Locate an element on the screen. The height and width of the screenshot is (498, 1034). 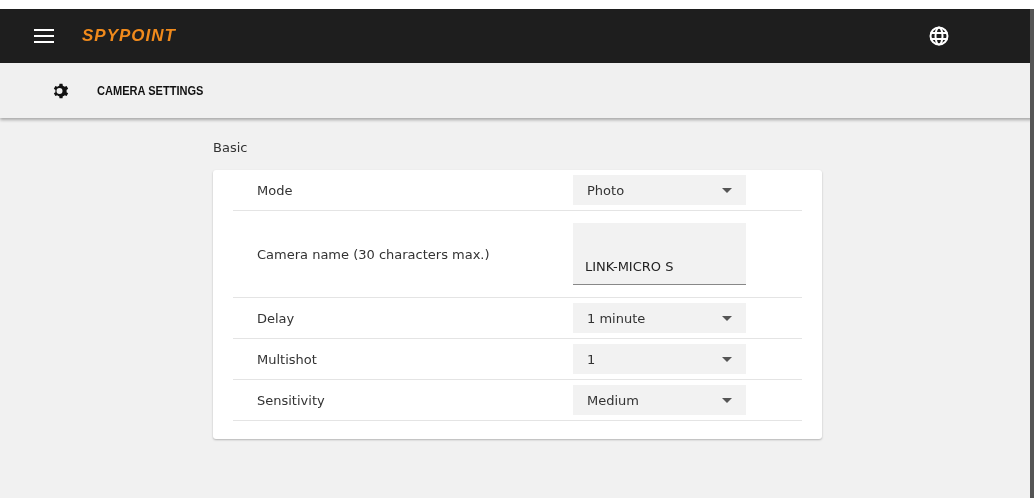
input-field: LINK-MICRO S is located at coordinates (659, 254).